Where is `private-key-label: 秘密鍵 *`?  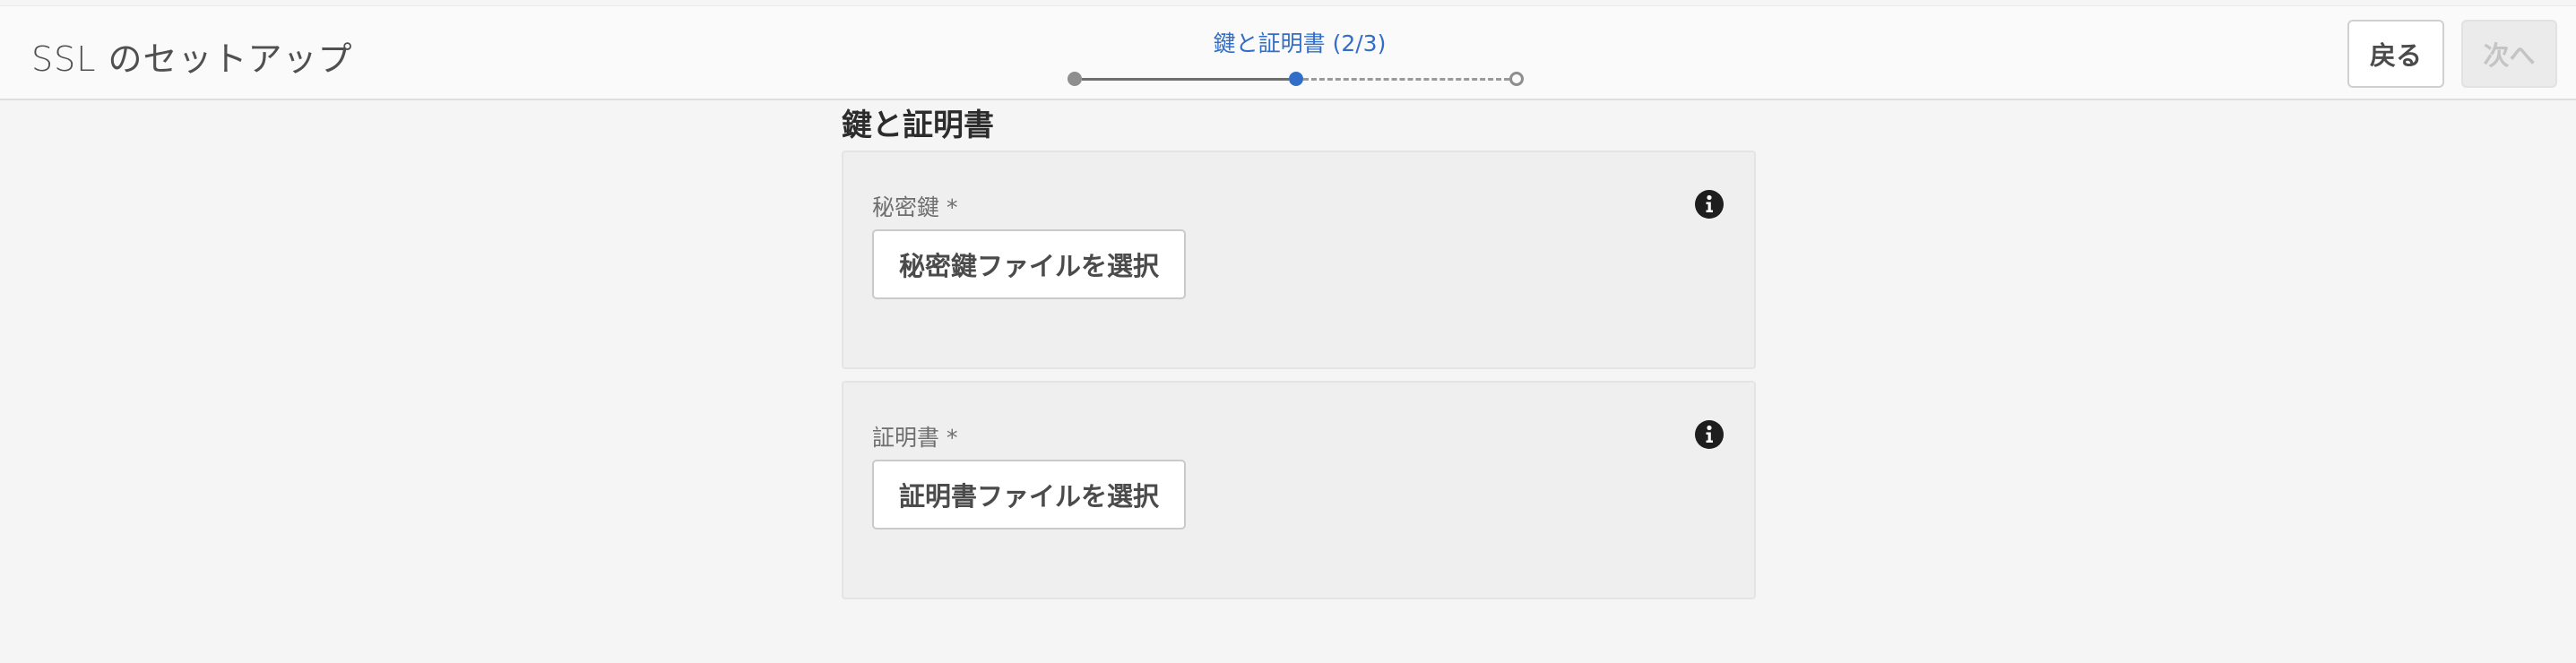
private-key-label: 秘密鍵 * is located at coordinates (915, 207).